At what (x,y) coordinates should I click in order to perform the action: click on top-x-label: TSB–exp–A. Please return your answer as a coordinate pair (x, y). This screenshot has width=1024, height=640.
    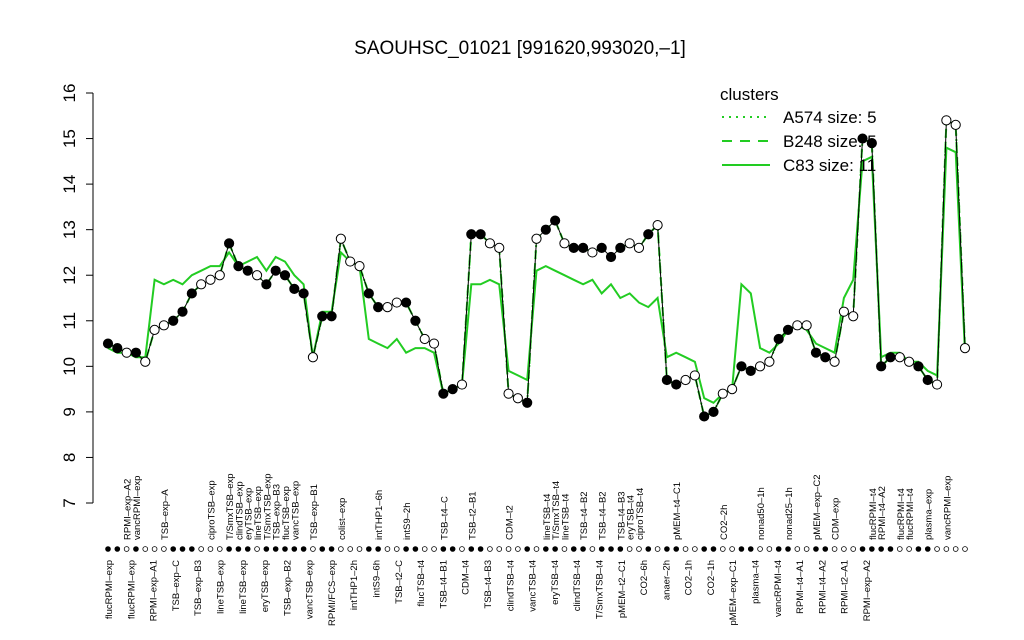
    Looking at the image, I should click on (165, 514).